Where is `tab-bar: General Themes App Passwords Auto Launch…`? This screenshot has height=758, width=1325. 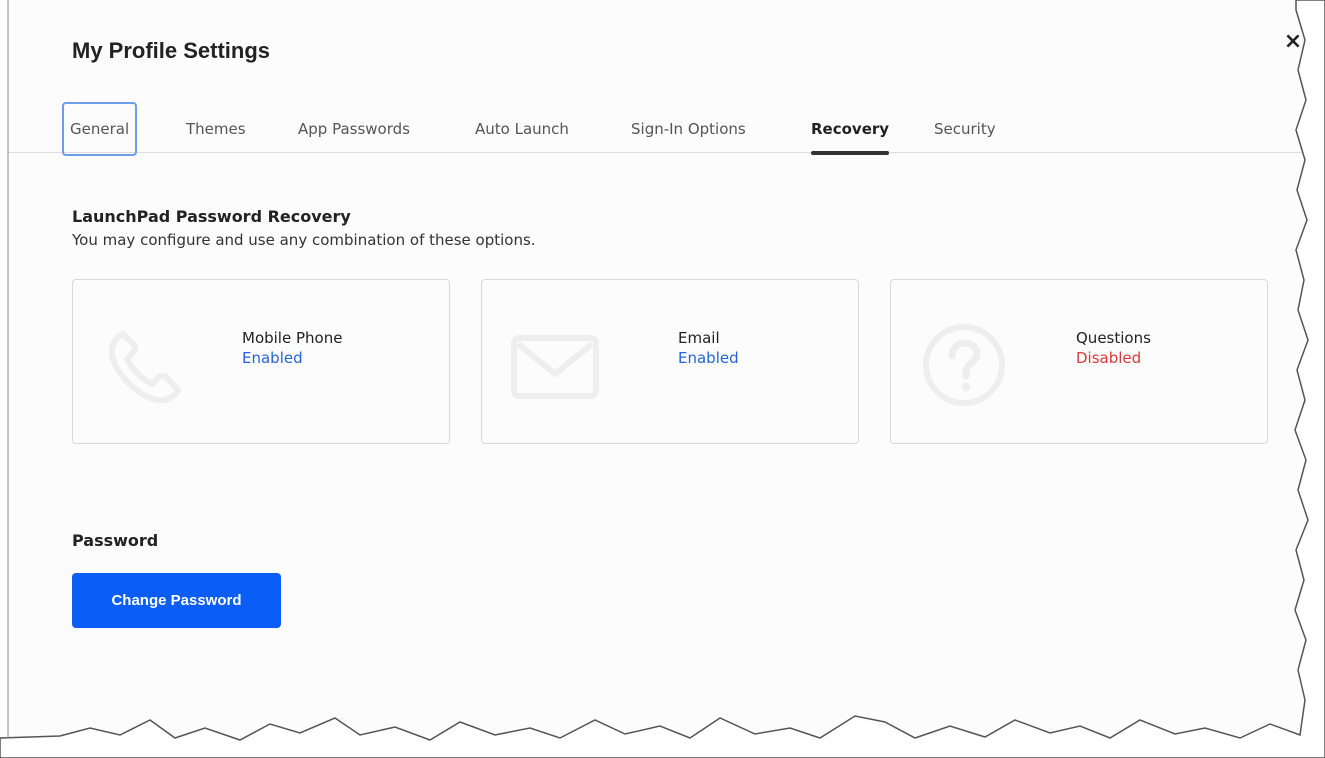
tab-bar: General Themes App Passwords Auto Launch… is located at coordinates (658, 129).